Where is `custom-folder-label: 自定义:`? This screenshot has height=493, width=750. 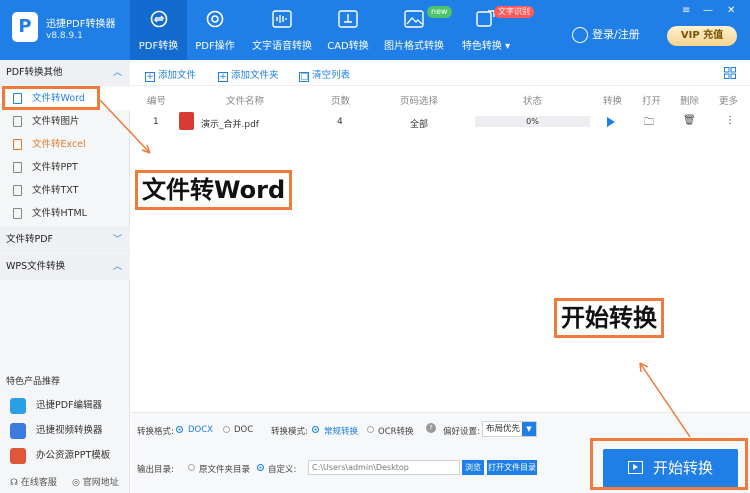
custom-folder-label: 自定义: is located at coordinates (282, 470).